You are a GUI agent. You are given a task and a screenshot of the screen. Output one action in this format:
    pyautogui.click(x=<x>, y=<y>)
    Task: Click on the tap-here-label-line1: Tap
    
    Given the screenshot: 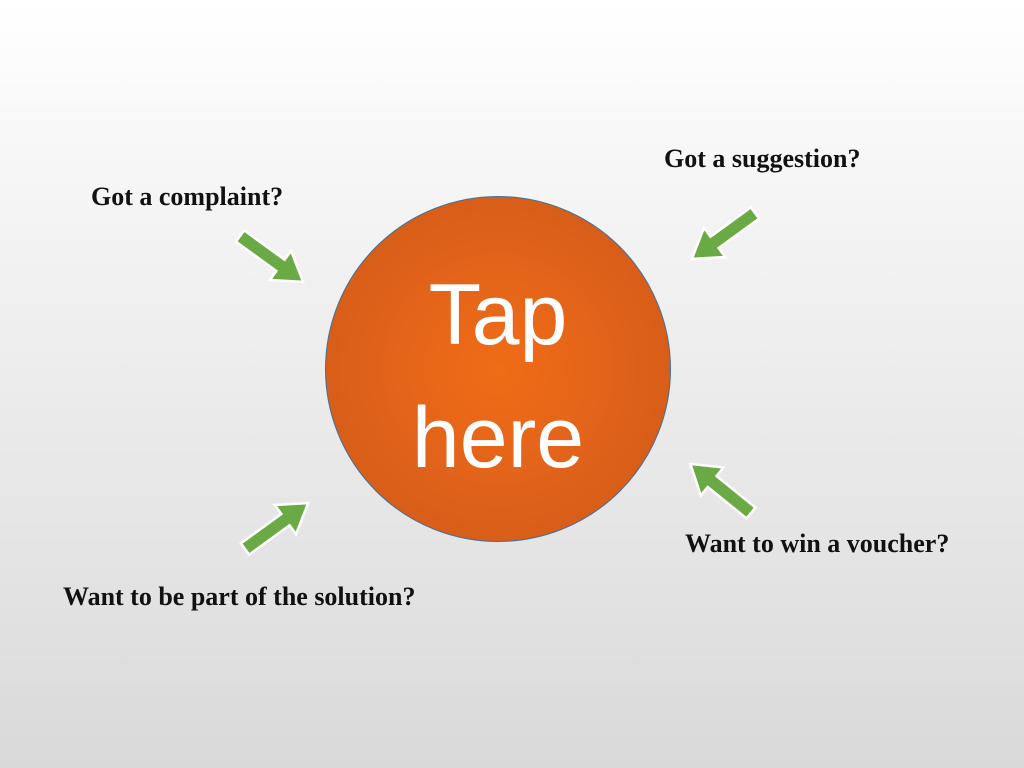 What is the action you would take?
    pyautogui.click(x=498, y=315)
    